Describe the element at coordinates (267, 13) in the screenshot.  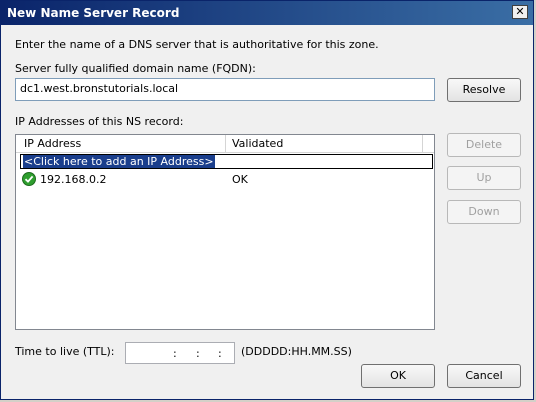
I see `title-bar: New Name Server Record ✕` at that location.